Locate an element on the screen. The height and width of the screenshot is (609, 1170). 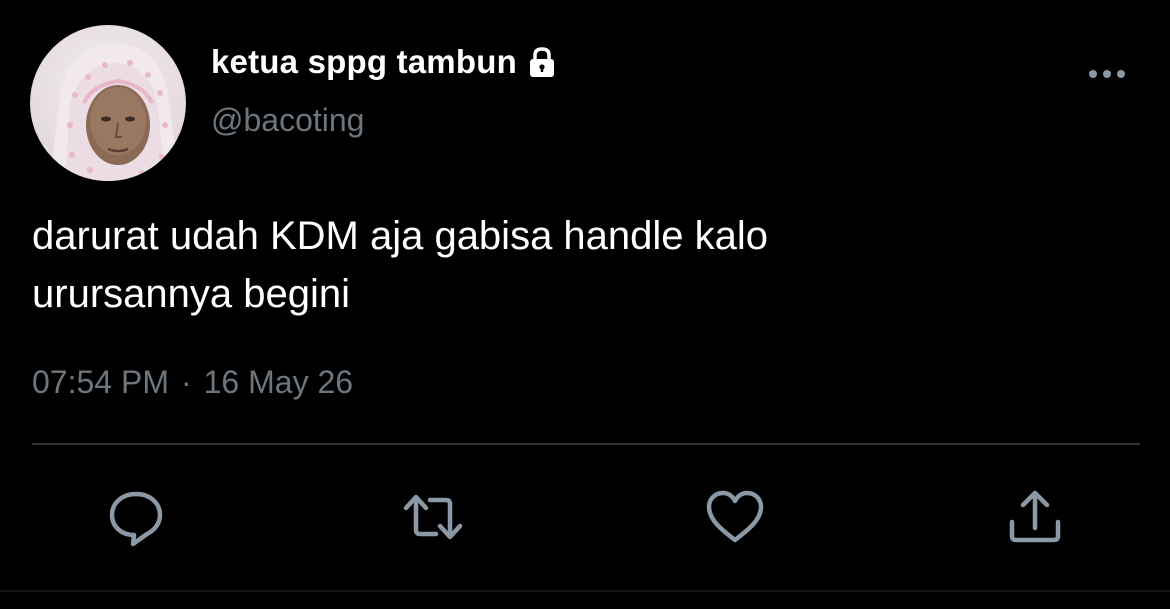
name-row: ketua sppg tambun is located at coordinates (385, 62).